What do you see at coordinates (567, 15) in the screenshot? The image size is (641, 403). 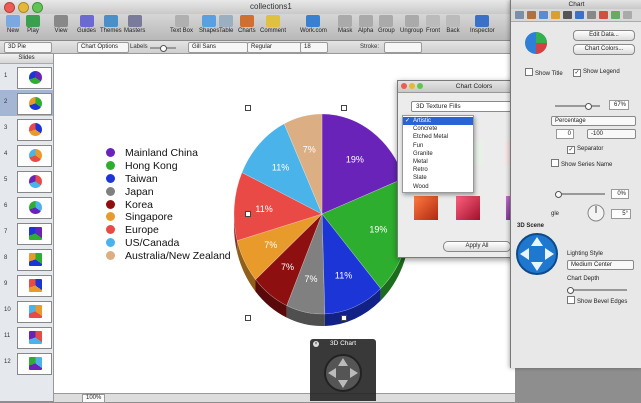 I see `graphic-tab-icon` at bounding box center [567, 15].